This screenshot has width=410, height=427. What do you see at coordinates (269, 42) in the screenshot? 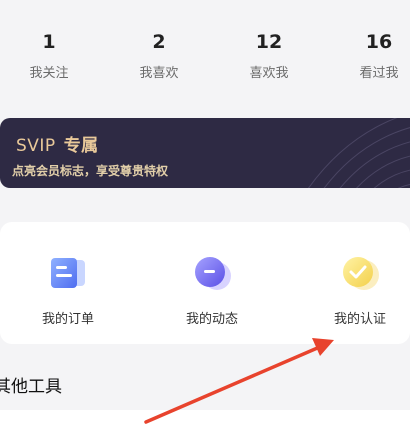
I see `stat-count: 12` at bounding box center [269, 42].